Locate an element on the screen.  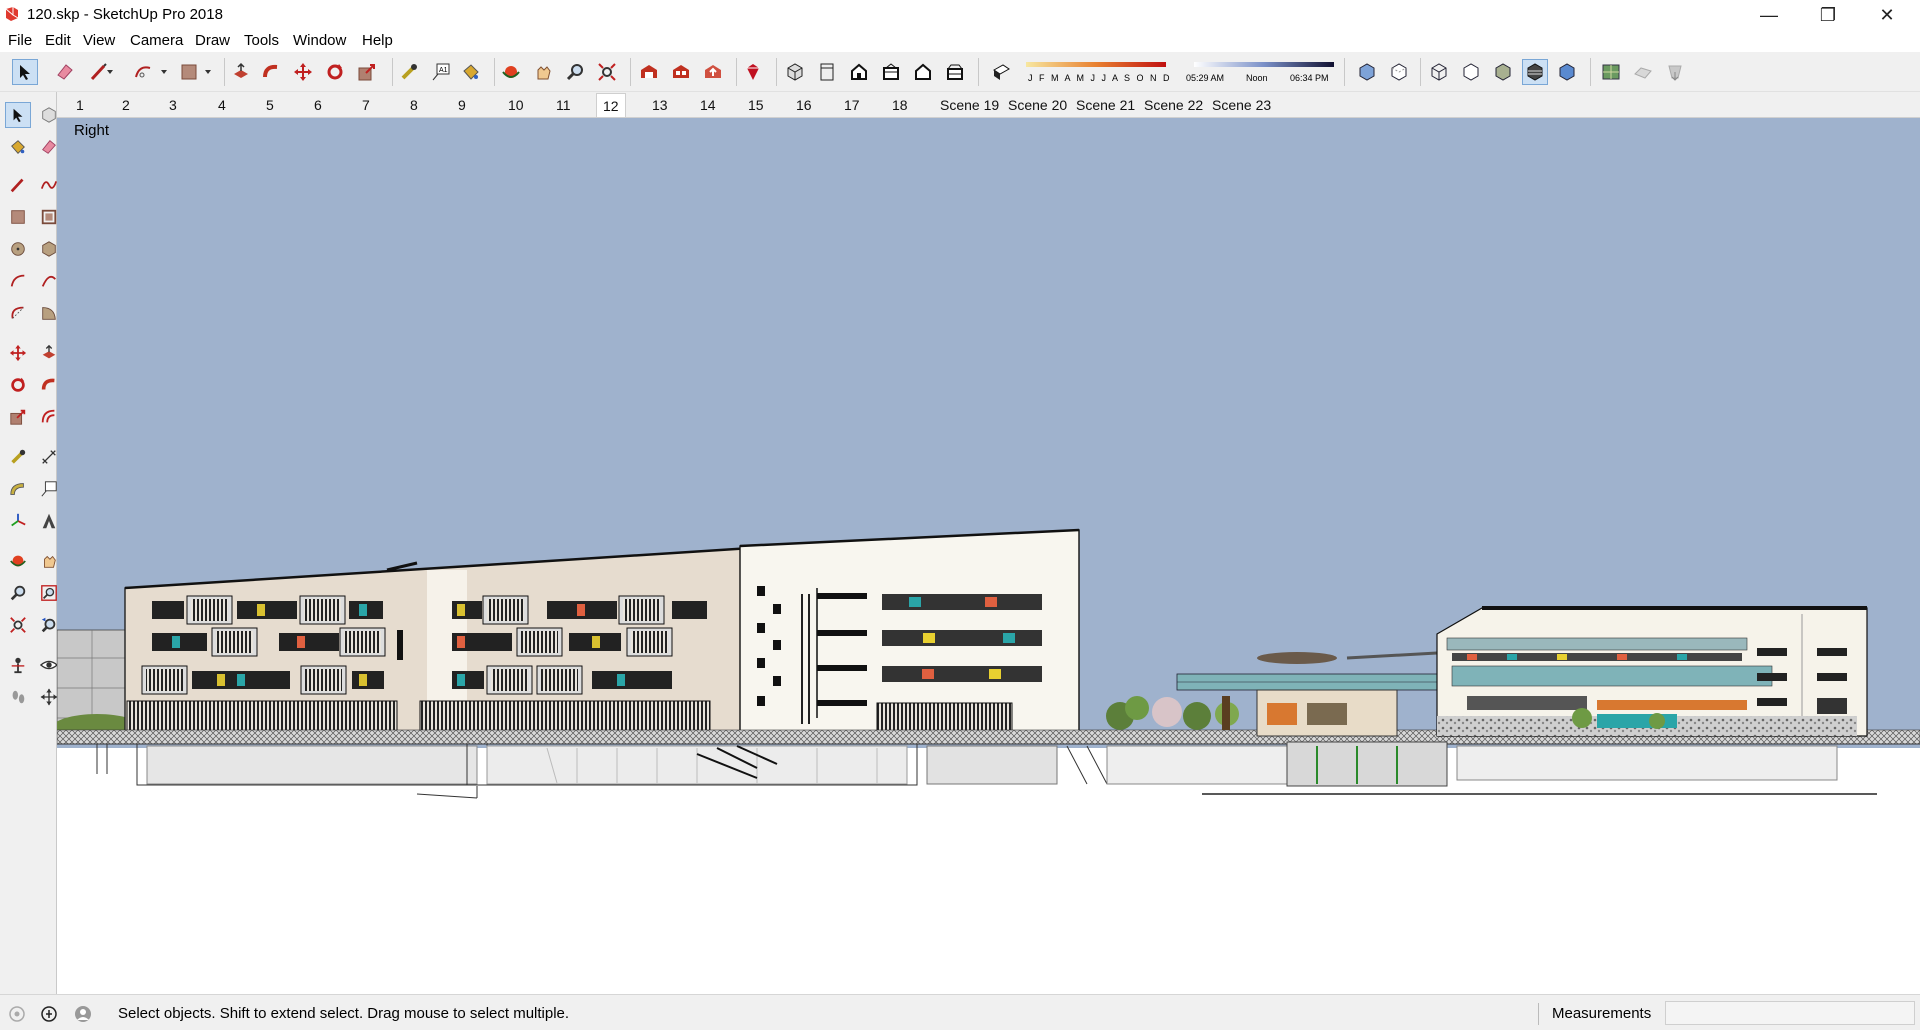
toolbar-xray-button is located at coordinates (1367, 72).